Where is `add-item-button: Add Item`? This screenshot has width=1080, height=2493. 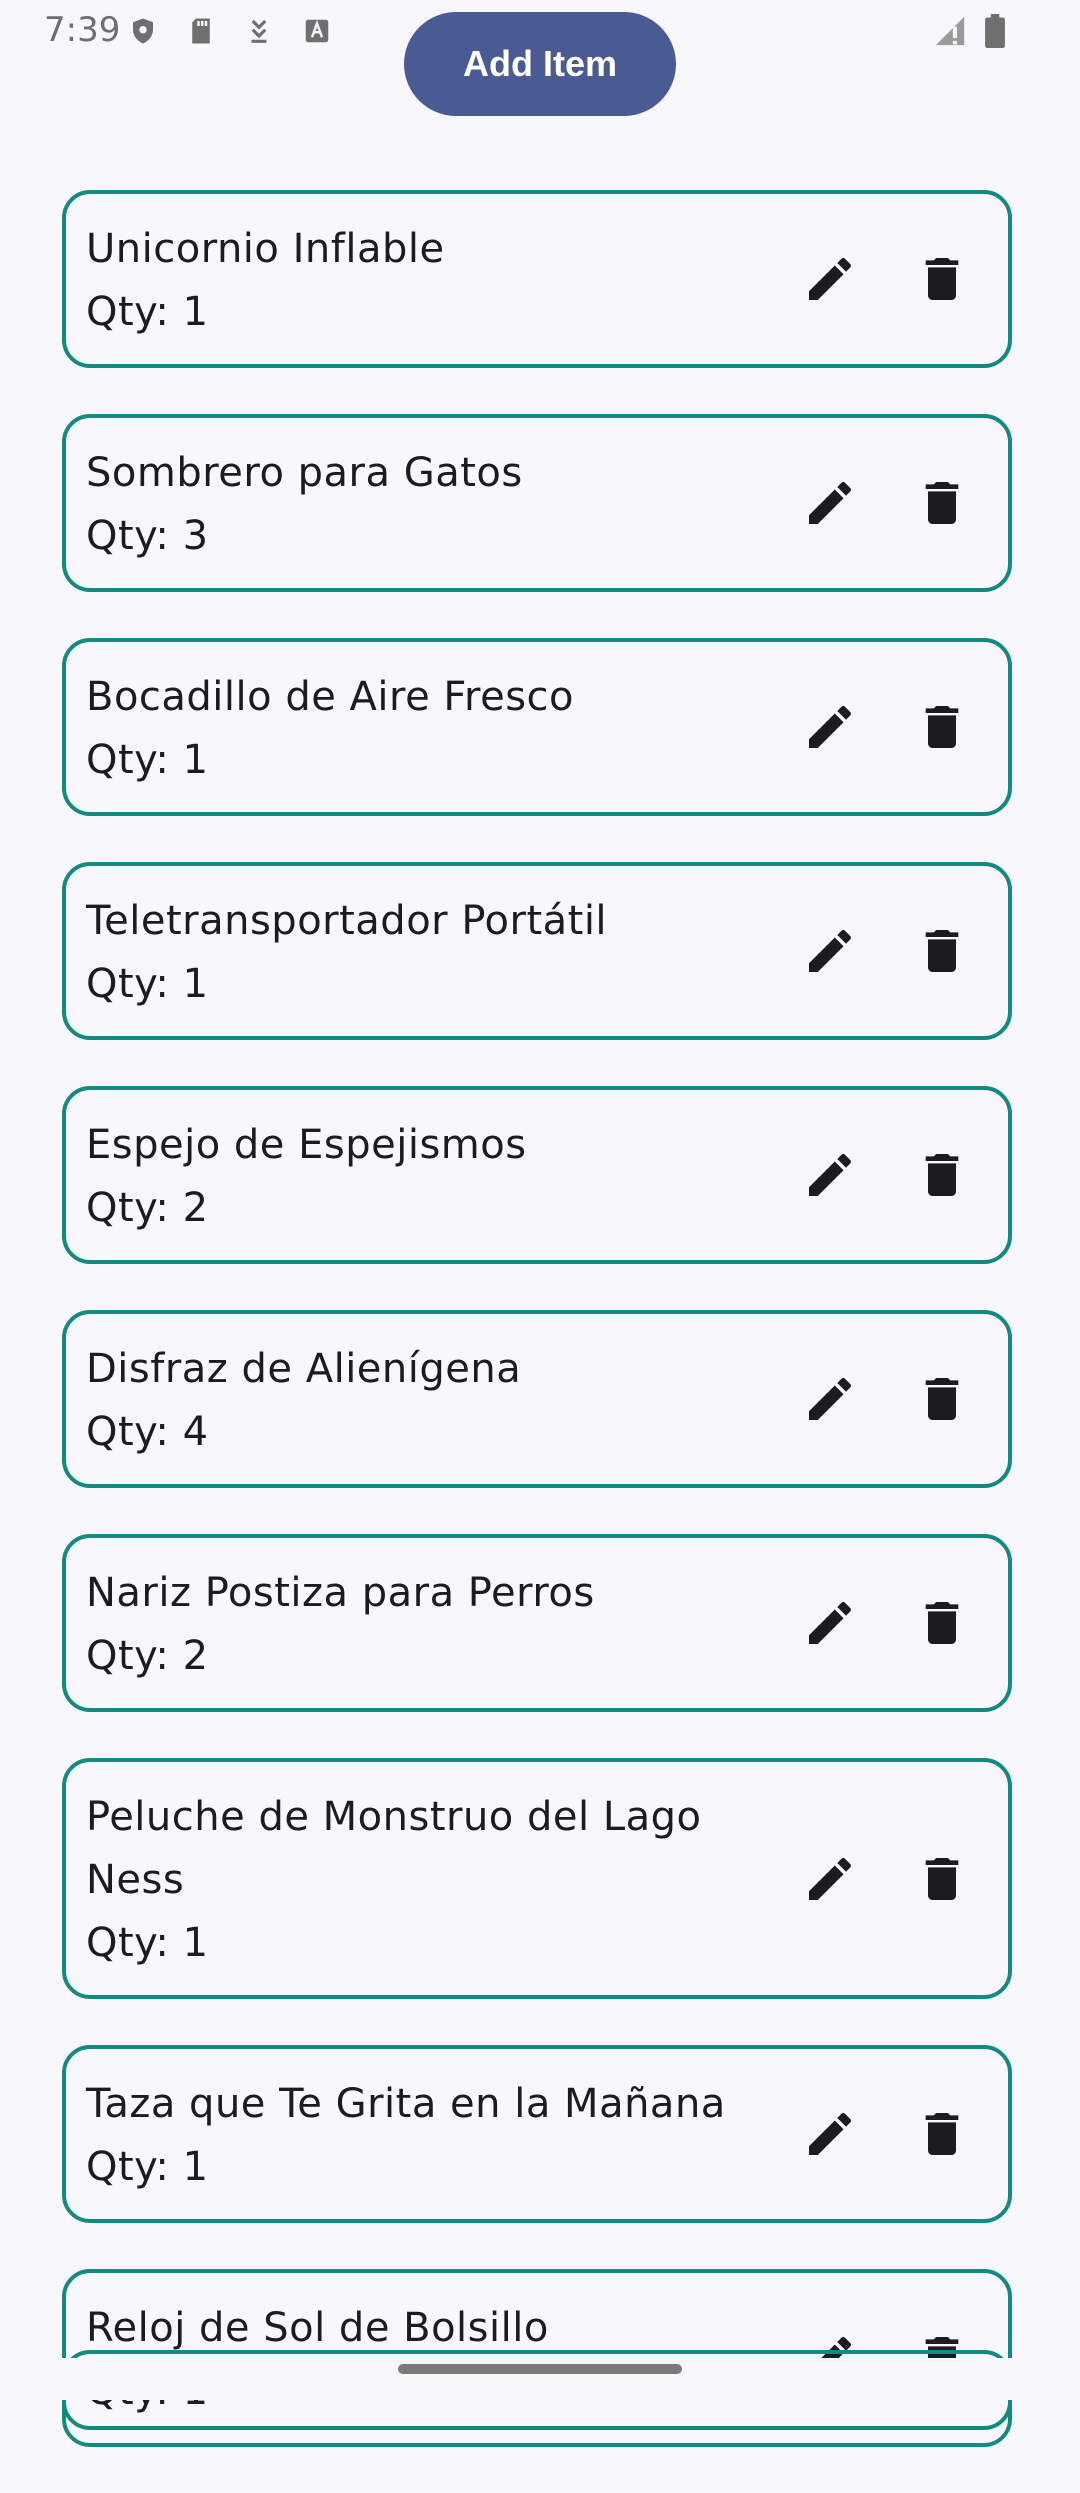
add-item-button: Add Item is located at coordinates (540, 64).